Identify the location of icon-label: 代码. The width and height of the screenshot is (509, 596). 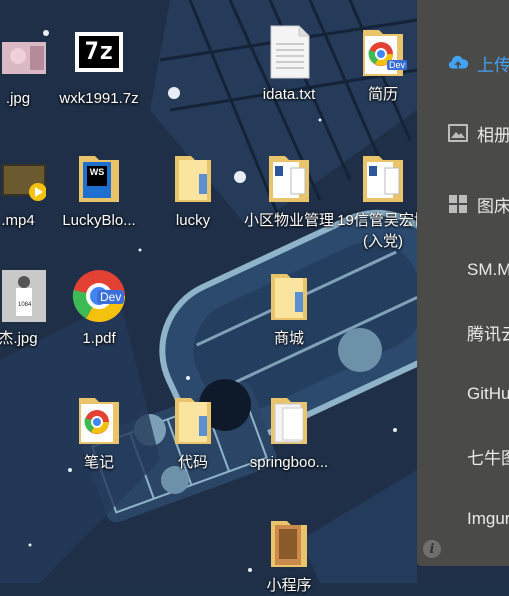
(192, 462).